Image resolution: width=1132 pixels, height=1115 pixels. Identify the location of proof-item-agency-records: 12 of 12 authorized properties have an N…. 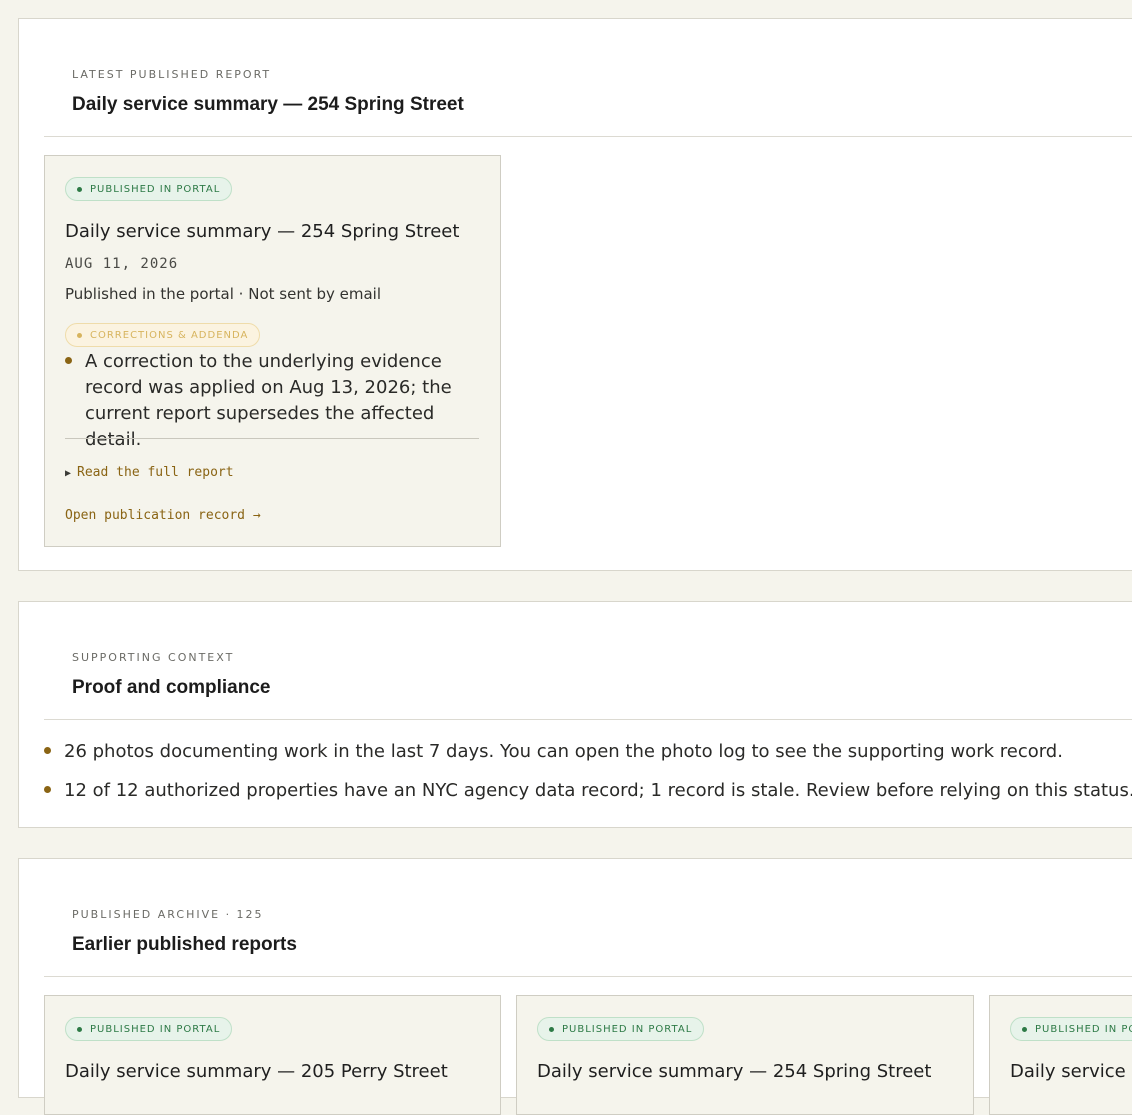
(598, 790).